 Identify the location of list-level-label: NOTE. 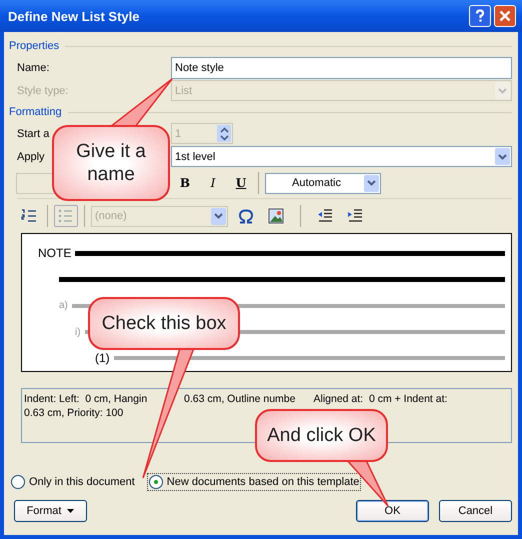
(55, 253).